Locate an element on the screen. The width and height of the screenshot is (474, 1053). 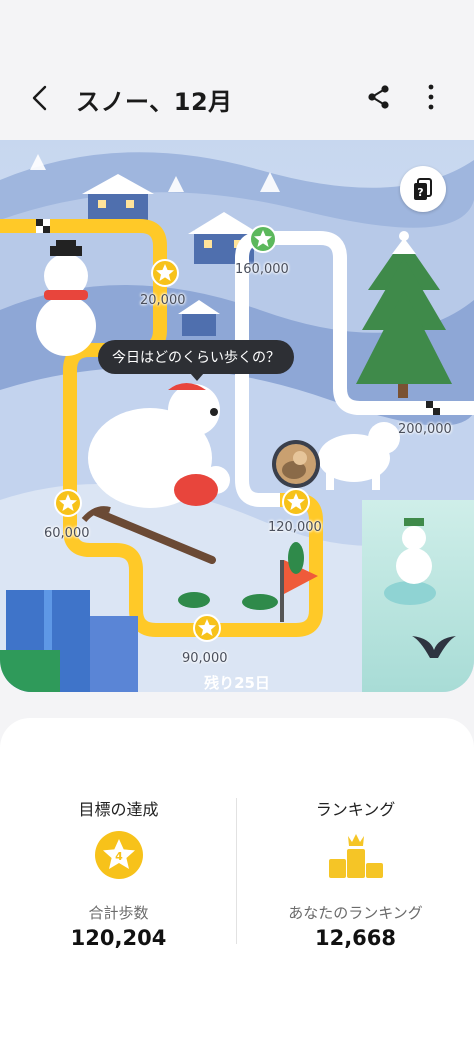
milestone-label-120000: 120,000 is located at coordinates (295, 527).